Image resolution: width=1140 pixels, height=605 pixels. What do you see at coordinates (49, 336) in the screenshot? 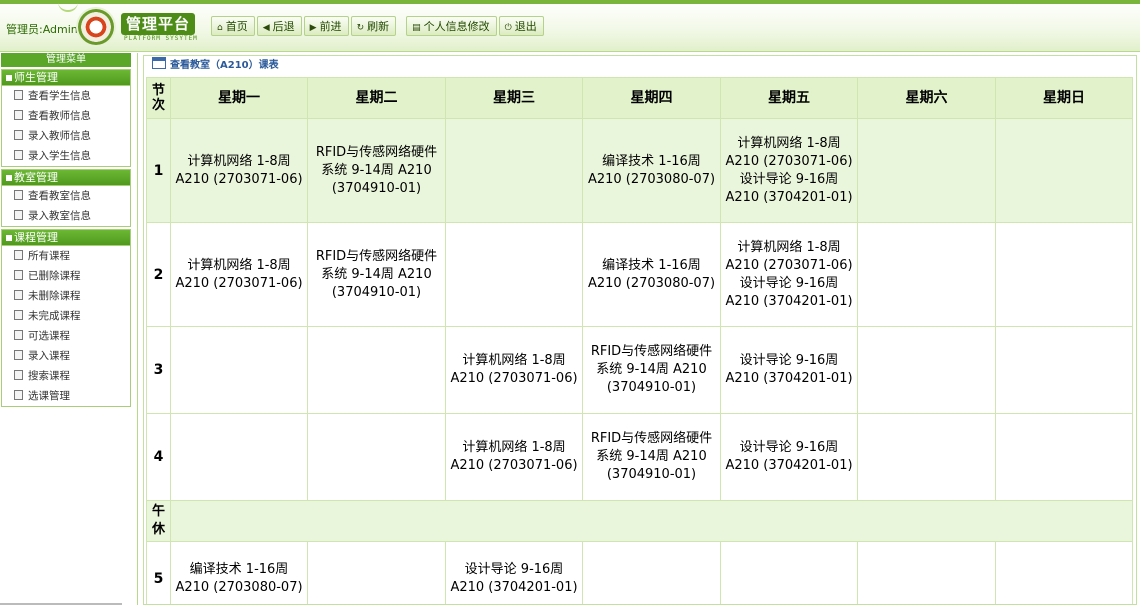
I see `sidebar-item-label: 可选课程` at bounding box center [49, 336].